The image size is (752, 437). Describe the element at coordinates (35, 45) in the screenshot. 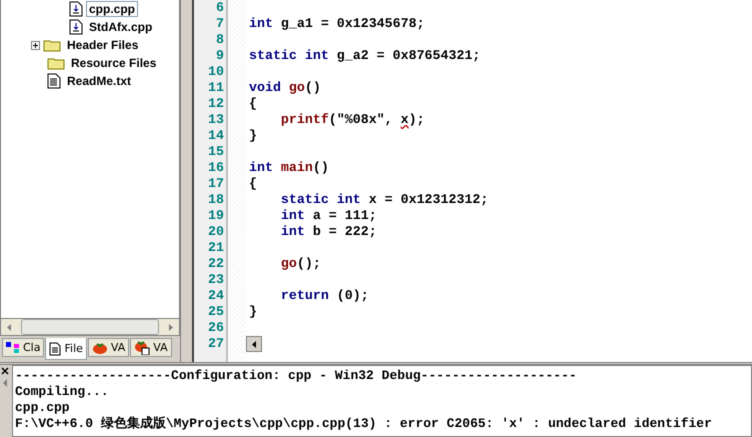

I see `expand-icon` at that location.